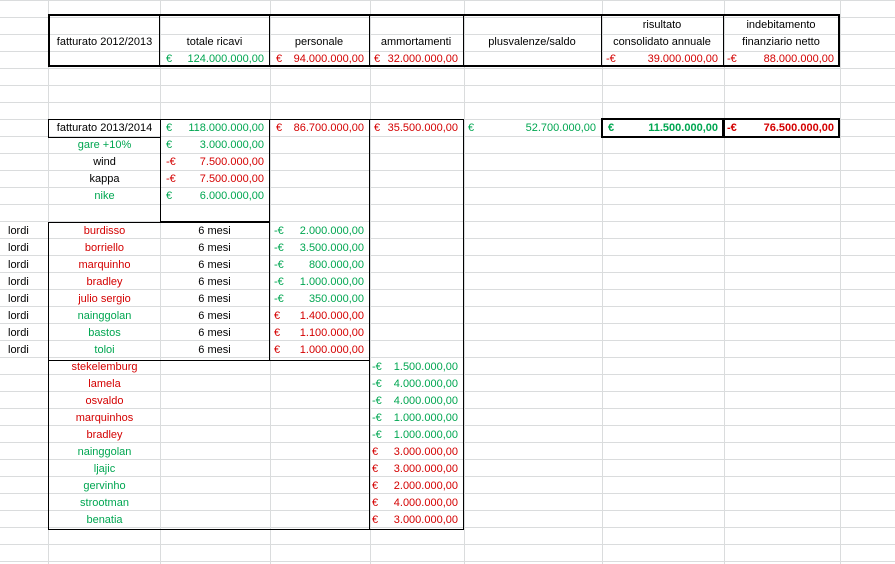 The width and height of the screenshot is (895, 564). What do you see at coordinates (735, 59) in the screenshot?
I see `indebitamento-2012-symbol: -€` at bounding box center [735, 59].